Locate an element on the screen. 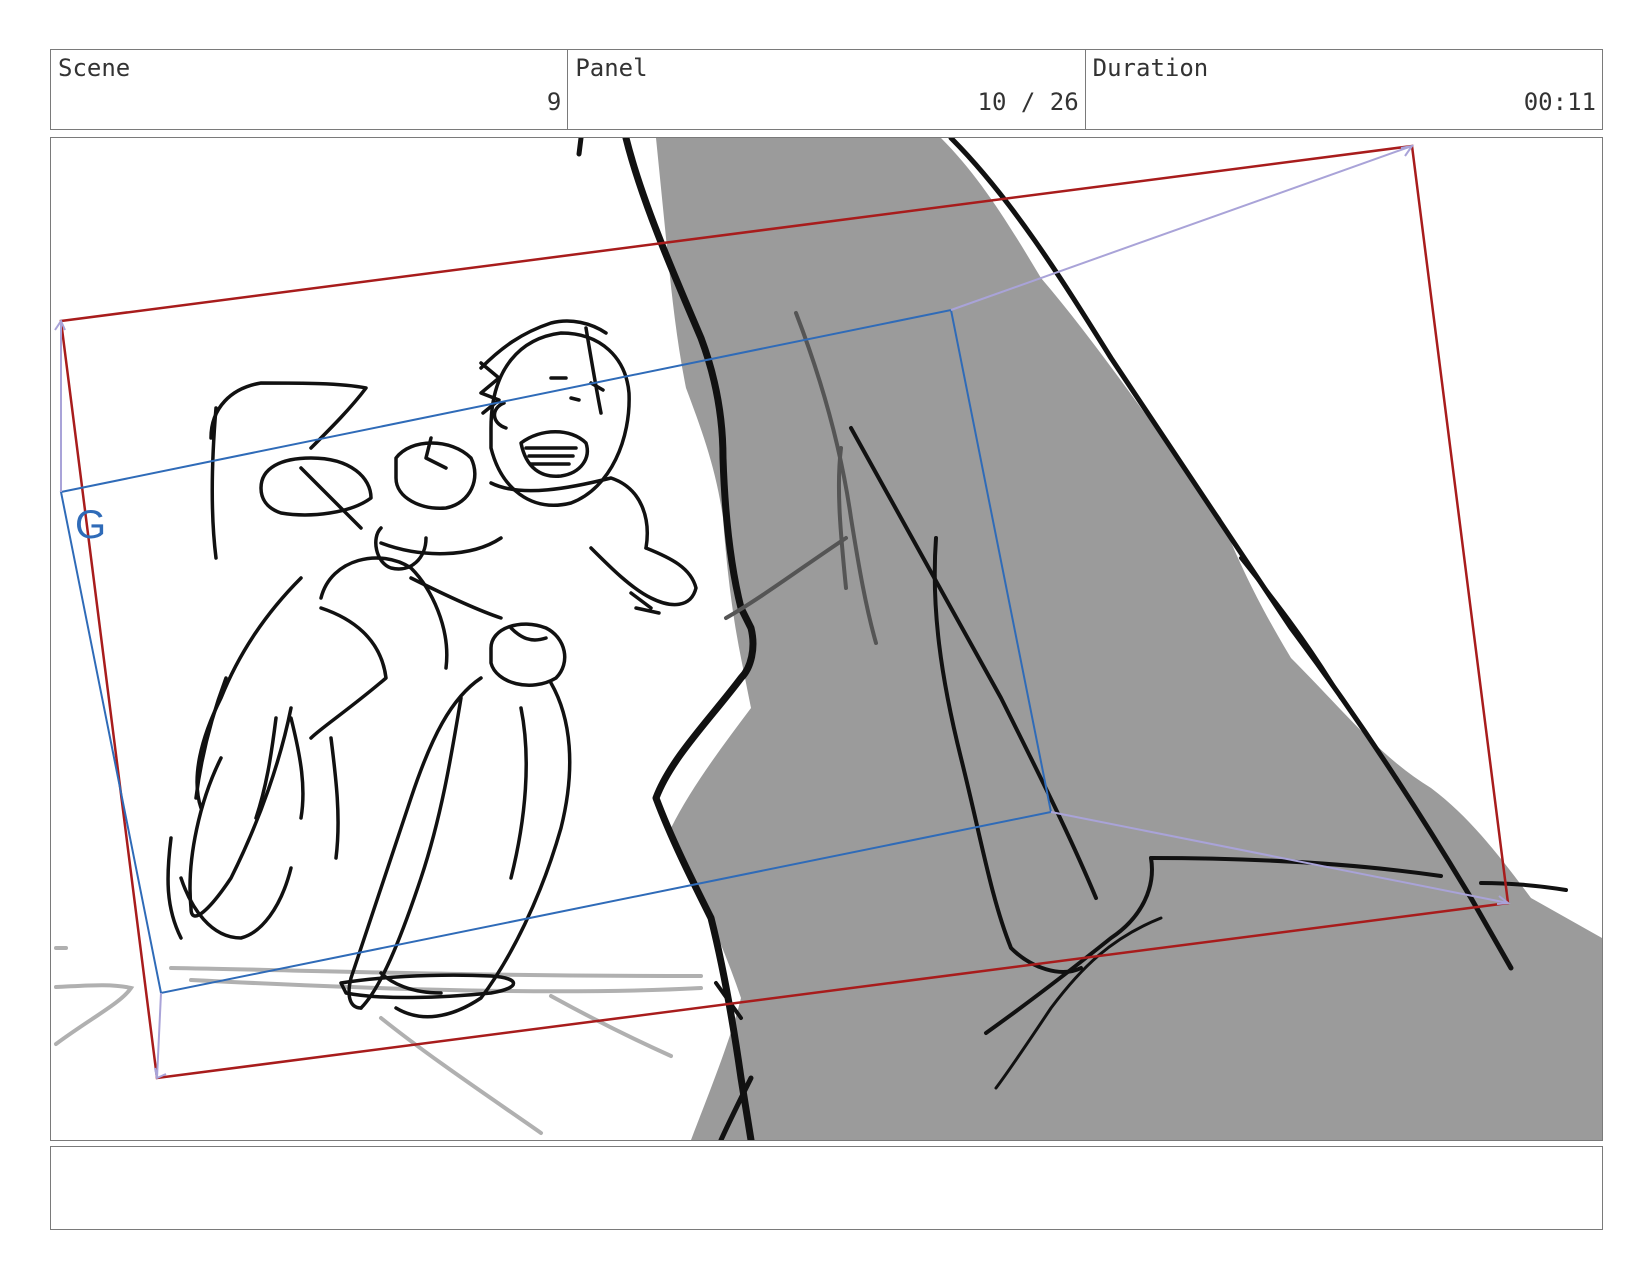 The image size is (1650, 1275). scene-label: Scene is located at coordinates (94, 68).